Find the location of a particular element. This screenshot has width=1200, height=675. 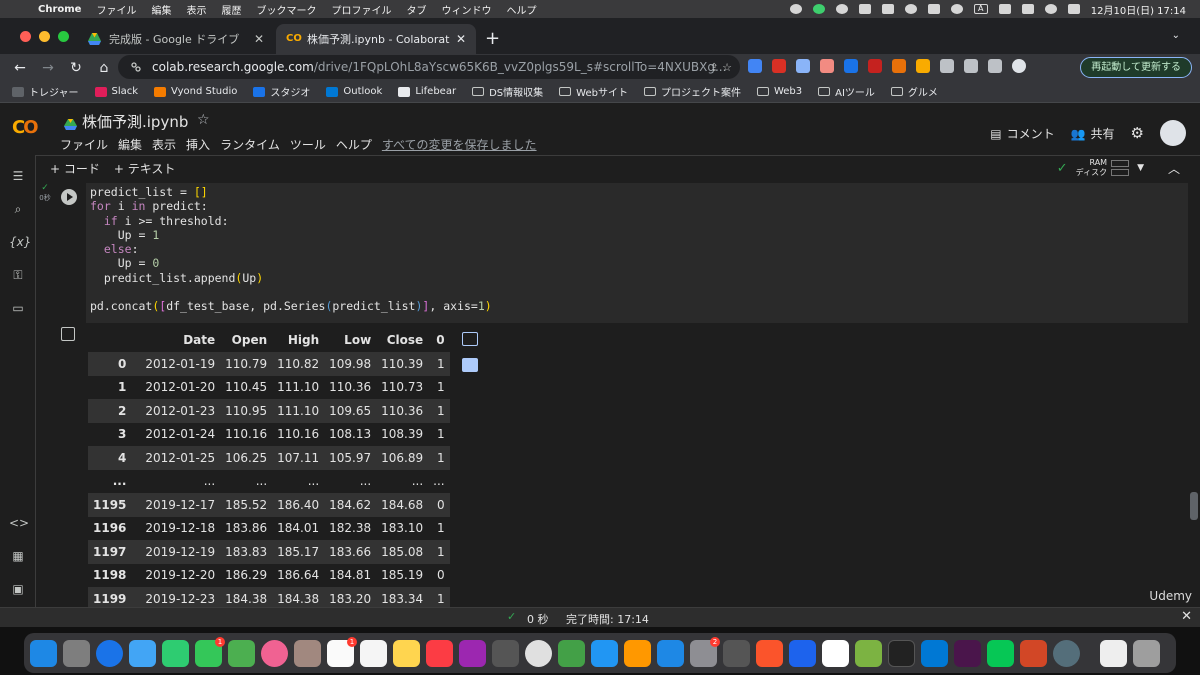

bookmark-folder-website: Webサイト is located at coordinates (593, 91).